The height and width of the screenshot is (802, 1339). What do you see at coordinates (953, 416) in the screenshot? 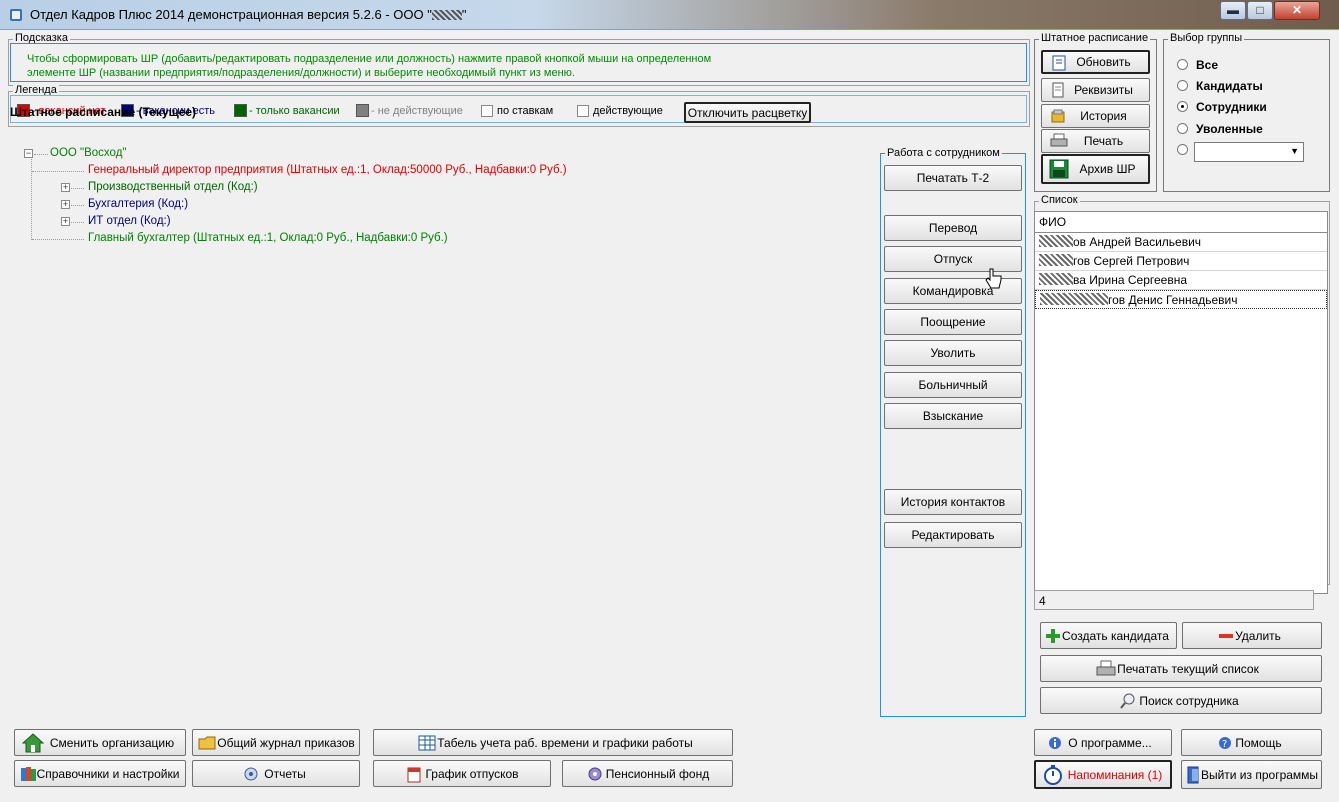
I see `penalty-button: Взыскание` at bounding box center [953, 416].